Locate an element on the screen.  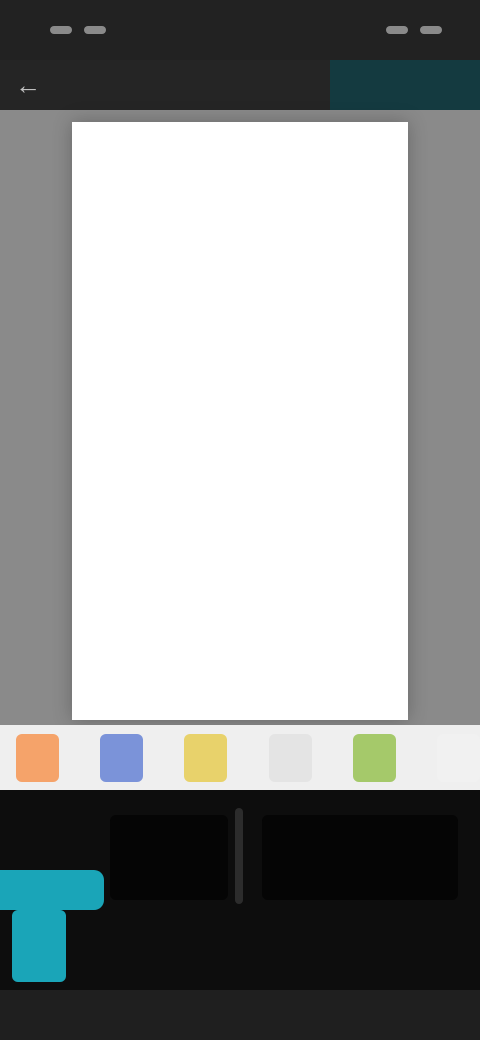
back-button: ← is located at coordinates (28, 85).